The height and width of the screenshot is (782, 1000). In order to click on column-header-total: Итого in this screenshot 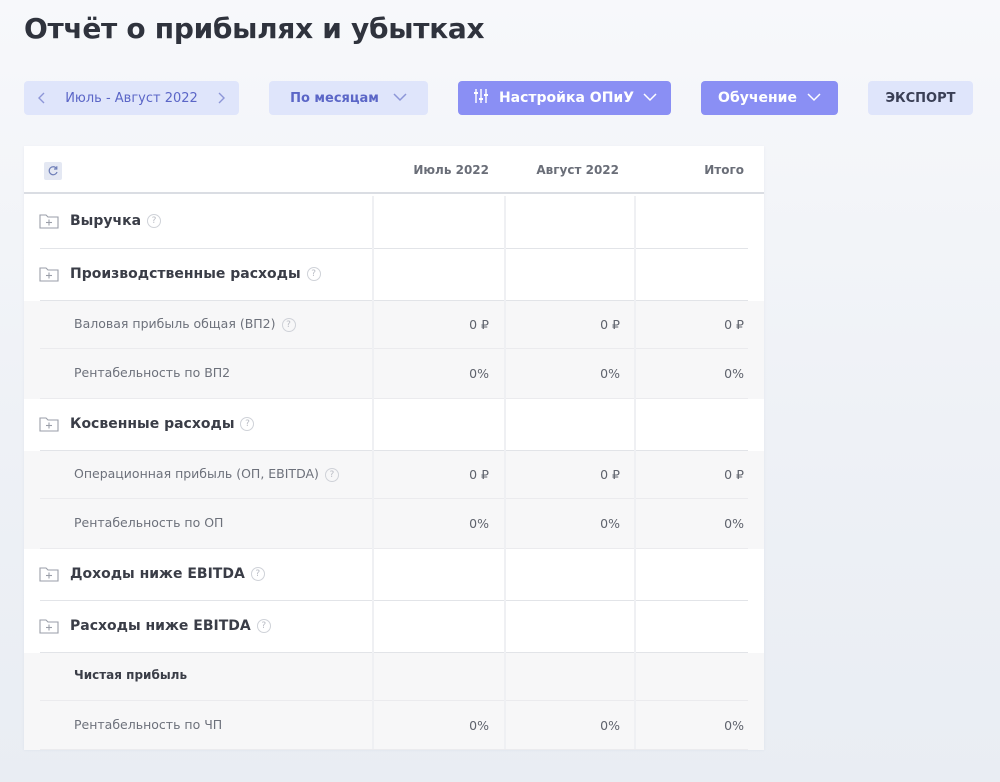, I will do `click(724, 170)`.